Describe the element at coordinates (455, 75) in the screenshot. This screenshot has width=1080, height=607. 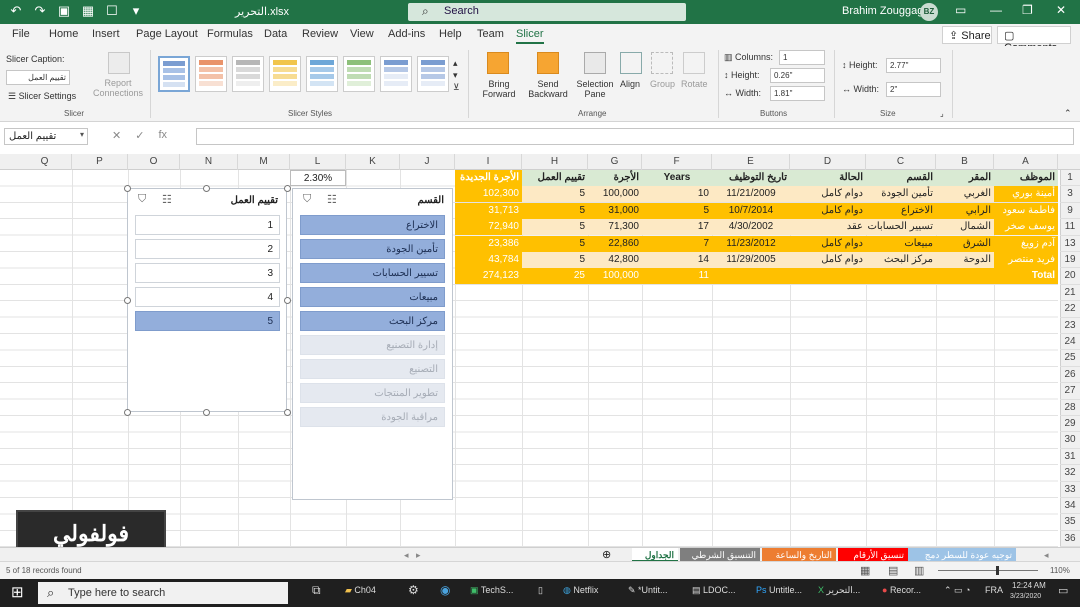
I see `gallery-scroll-down-icon: ▾` at that location.